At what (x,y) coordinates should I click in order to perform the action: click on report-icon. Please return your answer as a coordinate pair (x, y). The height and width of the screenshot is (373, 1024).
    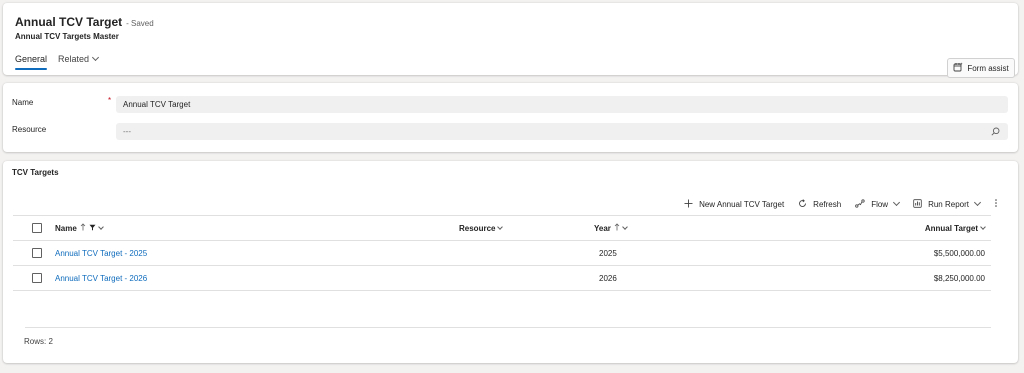
    Looking at the image, I should click on (917, 204).